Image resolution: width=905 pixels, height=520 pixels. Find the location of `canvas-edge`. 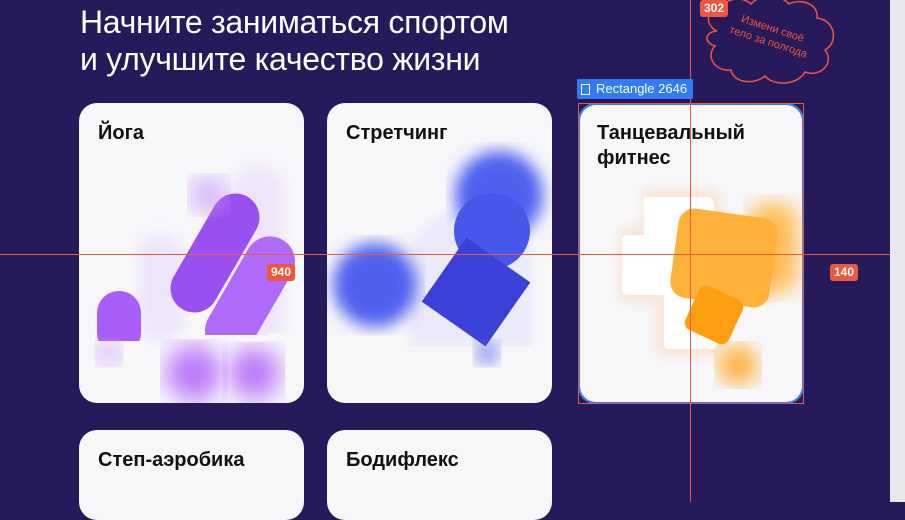

canvas-edge is located at coordinates (897, 251).